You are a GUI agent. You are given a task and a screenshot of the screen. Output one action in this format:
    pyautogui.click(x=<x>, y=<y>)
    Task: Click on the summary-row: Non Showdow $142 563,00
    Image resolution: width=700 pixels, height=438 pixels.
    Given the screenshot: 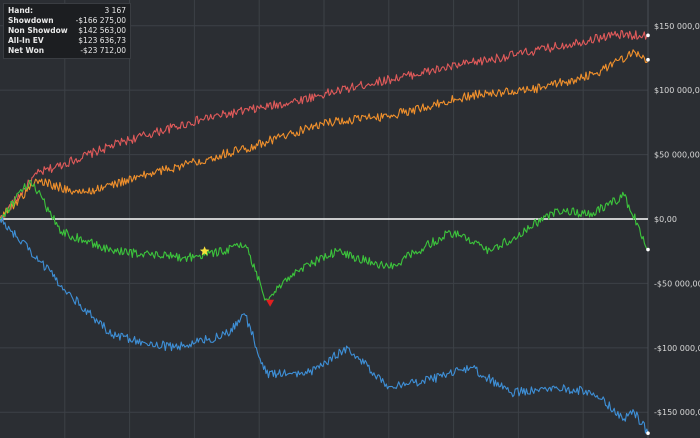 What is the action you would take?
    pyautogui.click(x=67, y=31)
    